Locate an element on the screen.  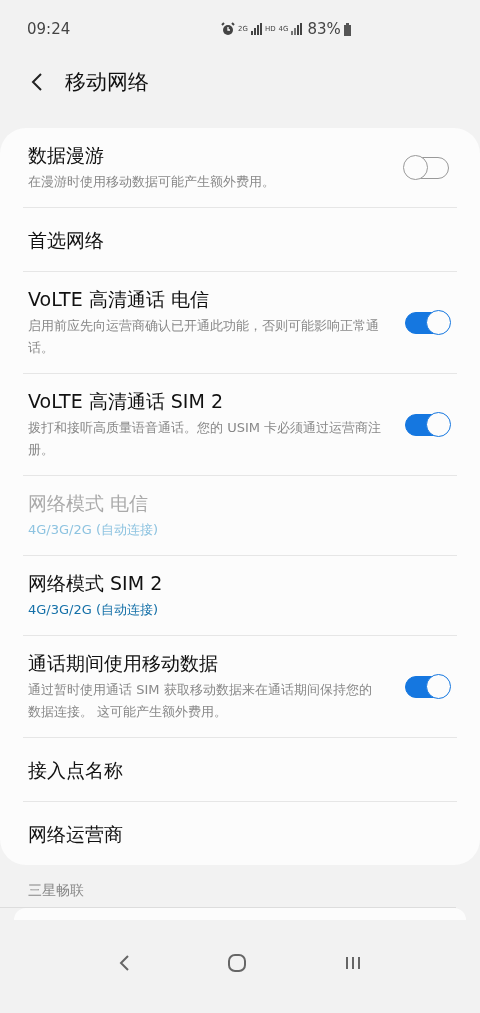
setting-row: 数据漫游 在漫游时使用移动数据可能产生额外费用。 is located at coordinates (240, 167).